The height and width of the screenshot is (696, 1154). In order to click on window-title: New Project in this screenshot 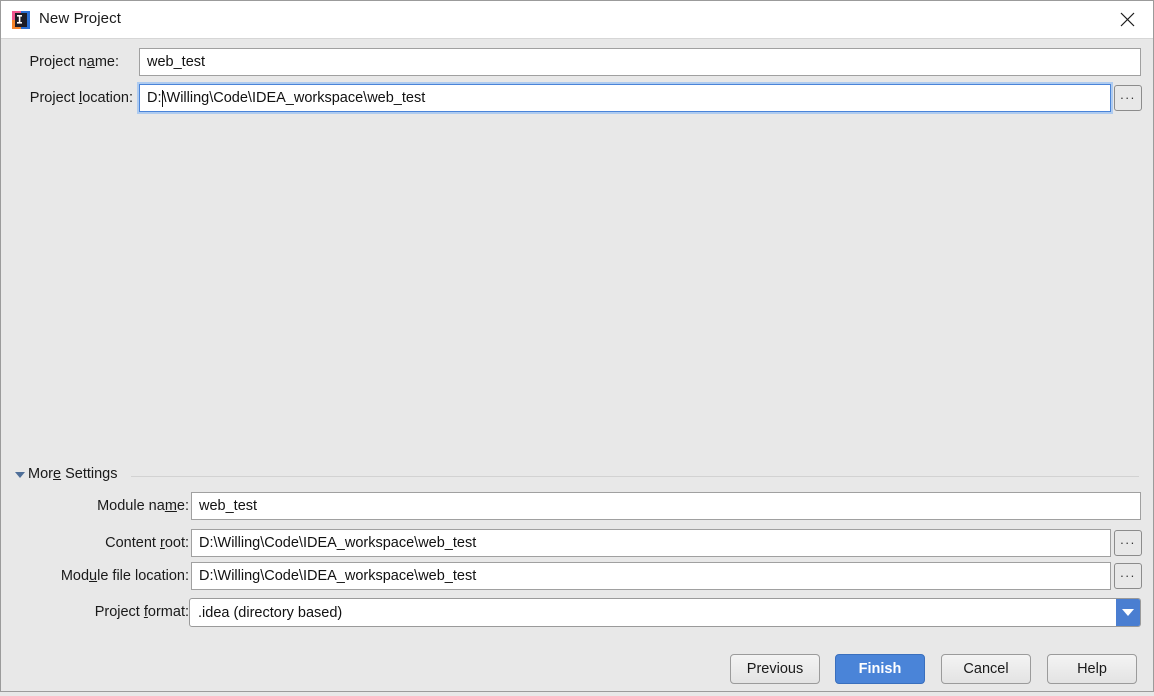, I will do `click(80, 18)`.